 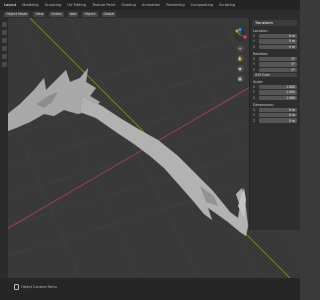 What do you see at coordinates (278, 46) in the screenshot?
I see `location-z-field: 0 m` at bounding box center [278, 46].